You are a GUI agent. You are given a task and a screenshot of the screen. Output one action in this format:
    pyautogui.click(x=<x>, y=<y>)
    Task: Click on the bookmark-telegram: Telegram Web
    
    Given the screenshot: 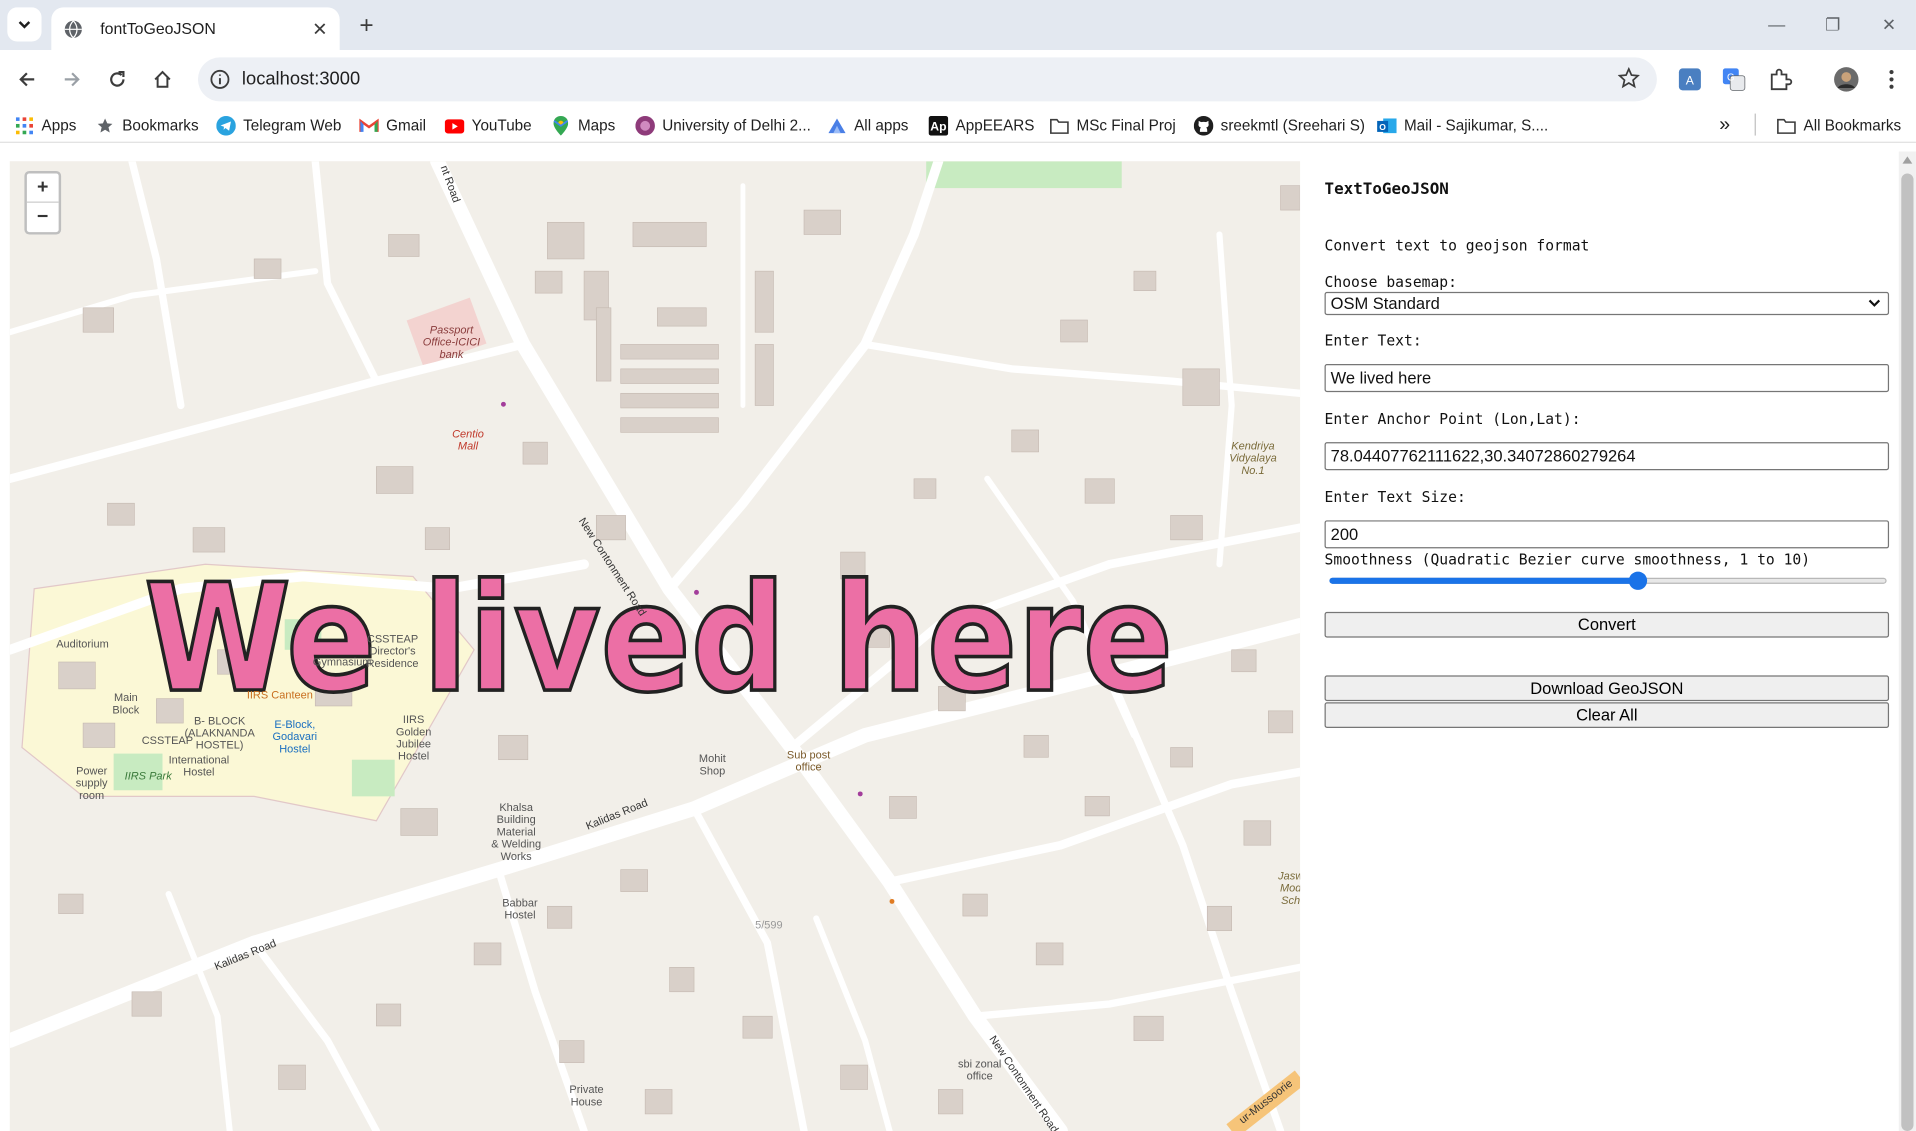 What is the action you would take?
    pyautogui.click(x=278, y=126)
    